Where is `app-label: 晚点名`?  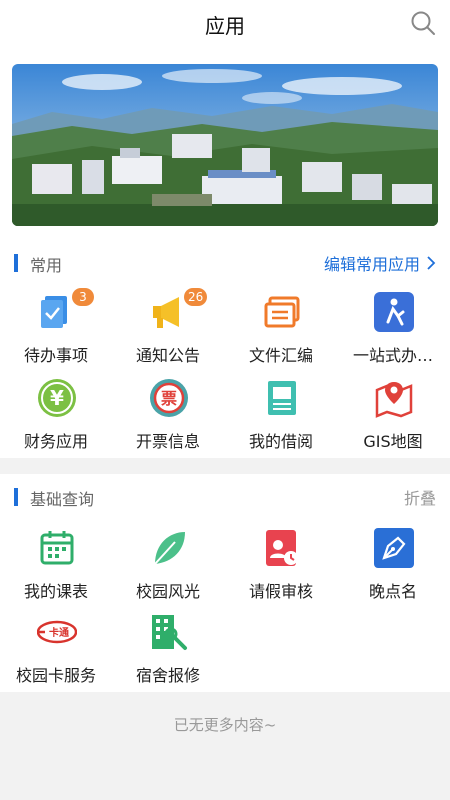
app-label: 晚点名 is located at coordinates (392, 591).